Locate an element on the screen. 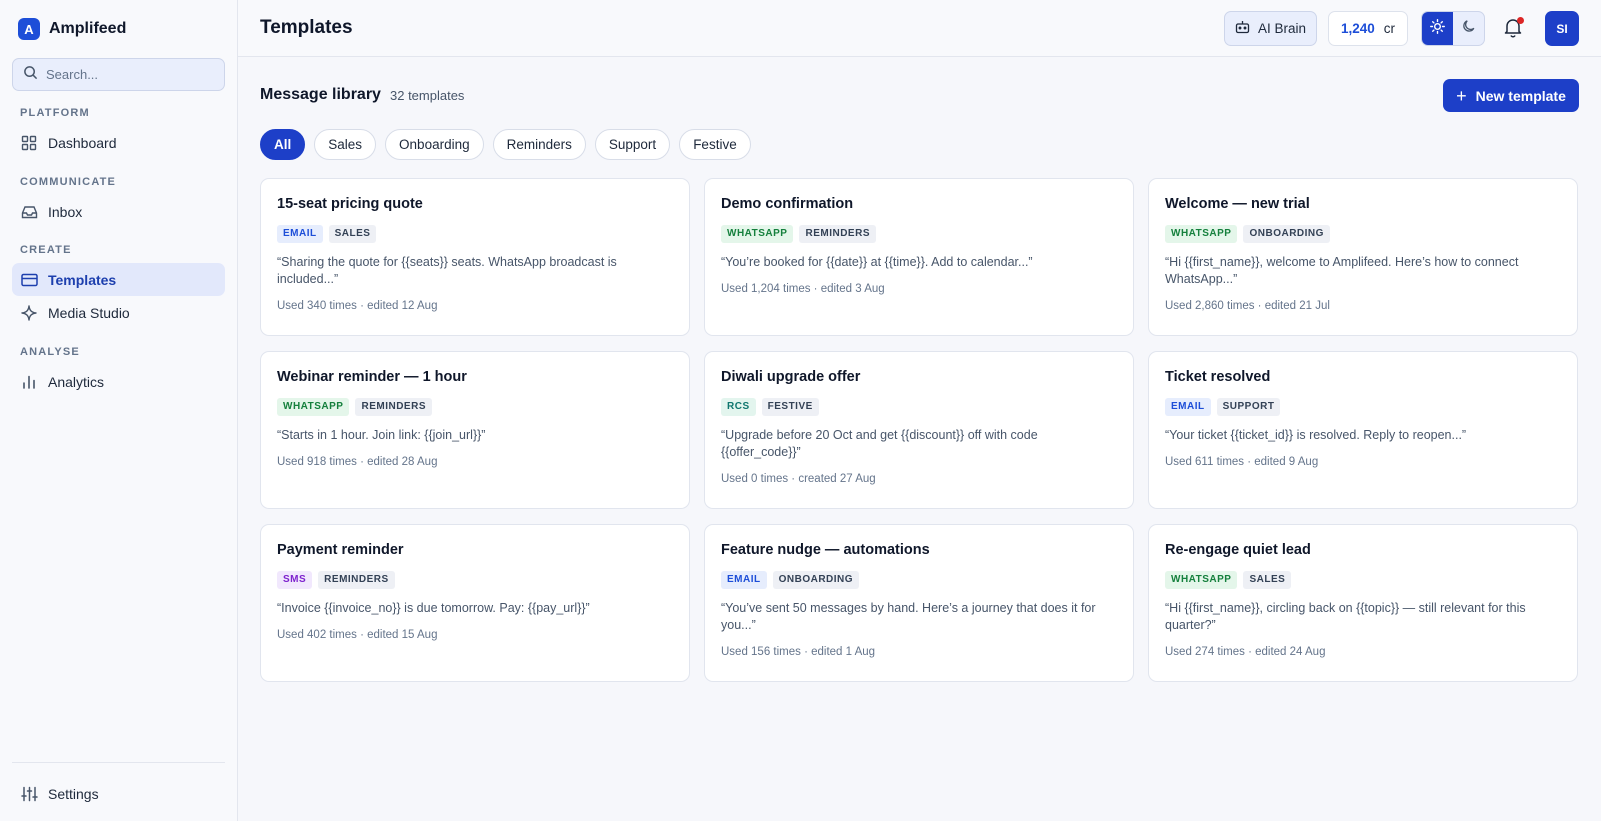 The width and height of the screenshot is (1601, 821). library-title: Message library is located at coordinates (320, 94).